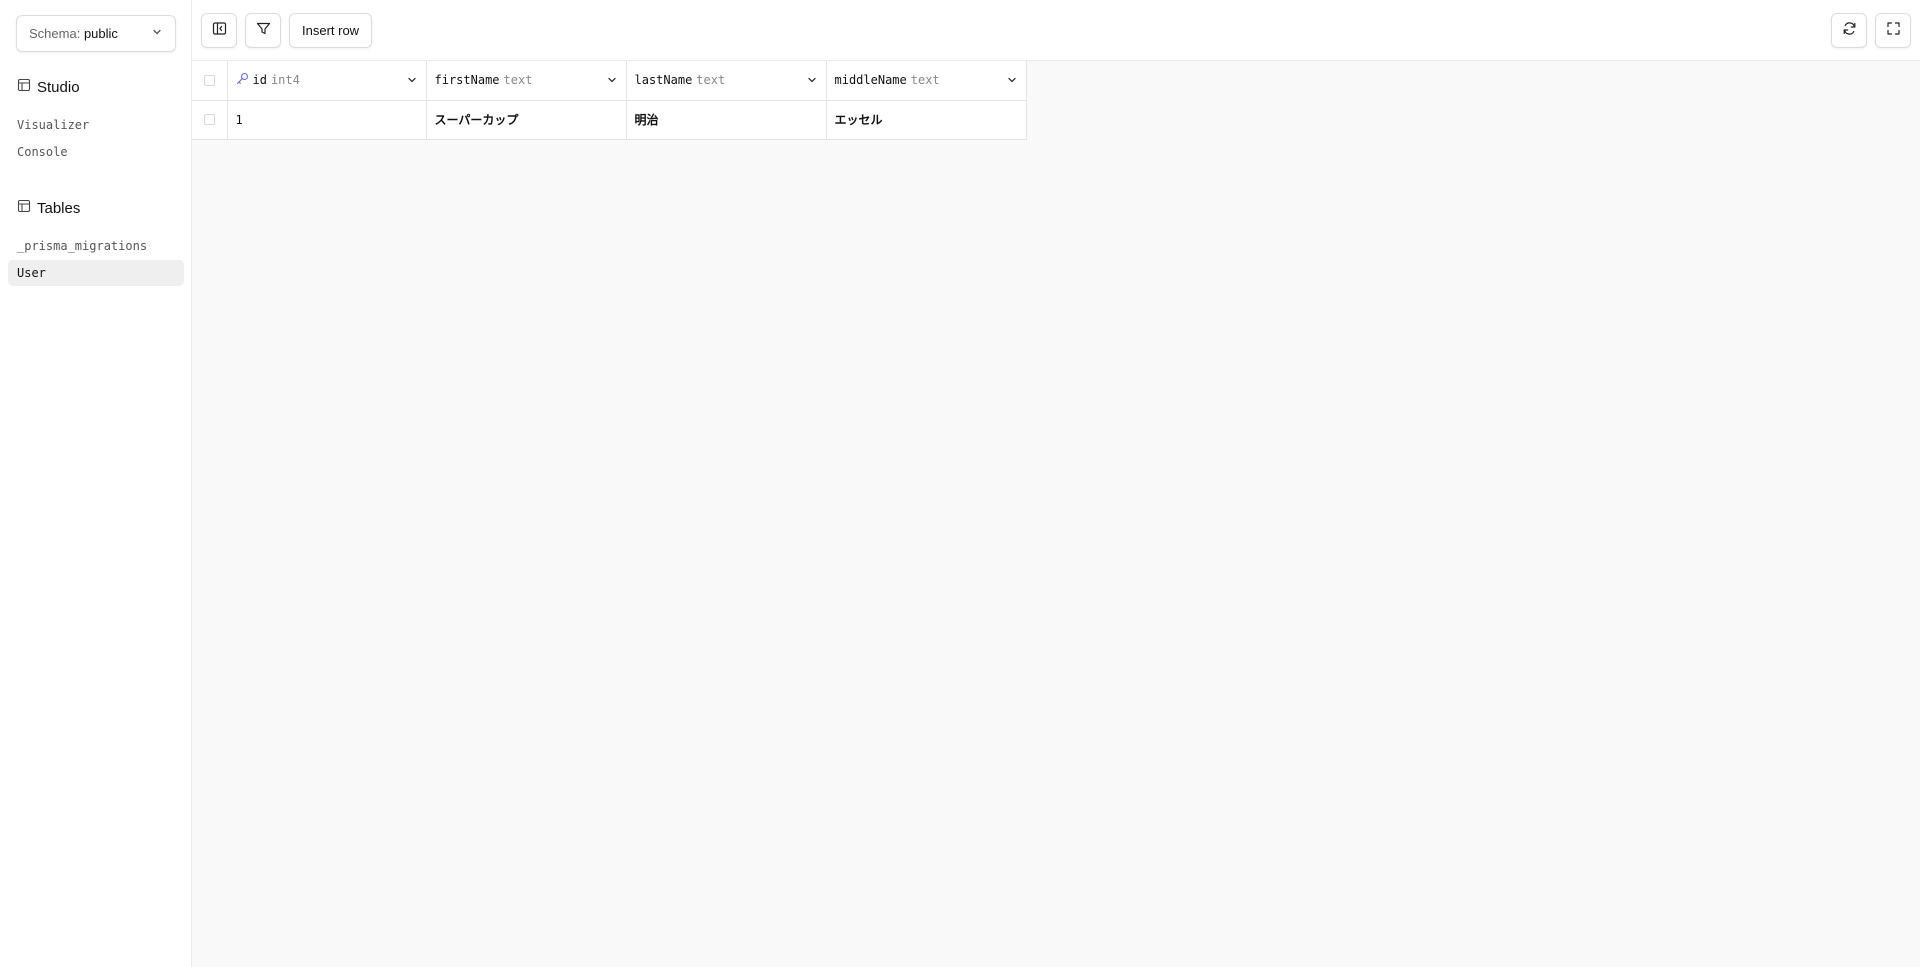 The image size is (1920, 967). I want to click on table-item-prisma-migrations: _prisma_migrations, so click(96, 246).